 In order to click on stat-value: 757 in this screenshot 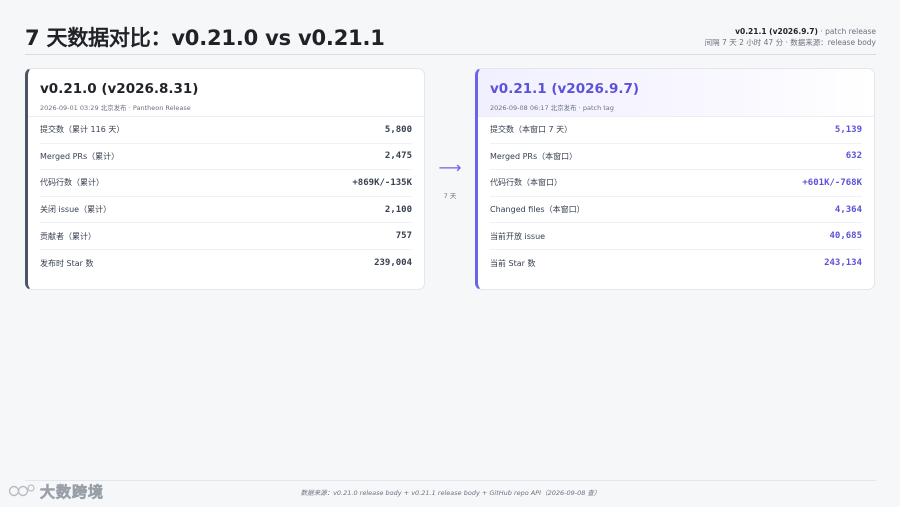, I will do `click(403, 236)`.